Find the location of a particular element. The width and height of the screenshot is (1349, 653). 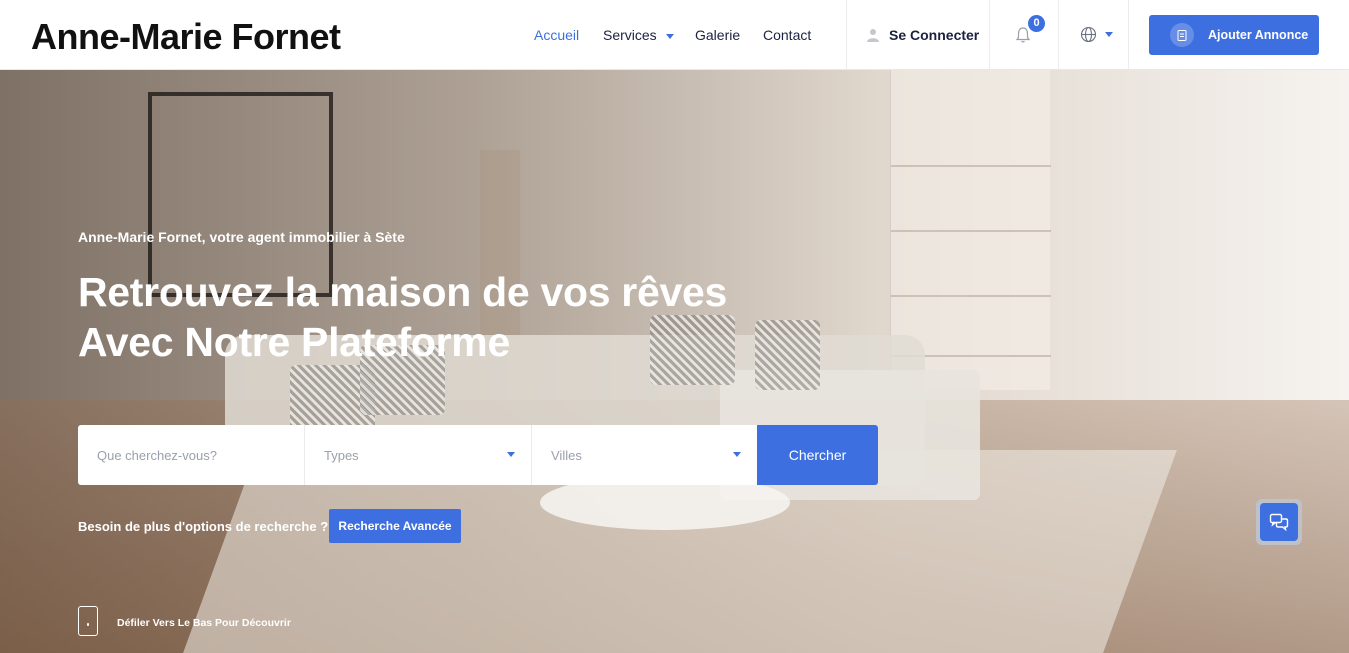

nav-gallery: Galerie is located at coordinates (717, 35).